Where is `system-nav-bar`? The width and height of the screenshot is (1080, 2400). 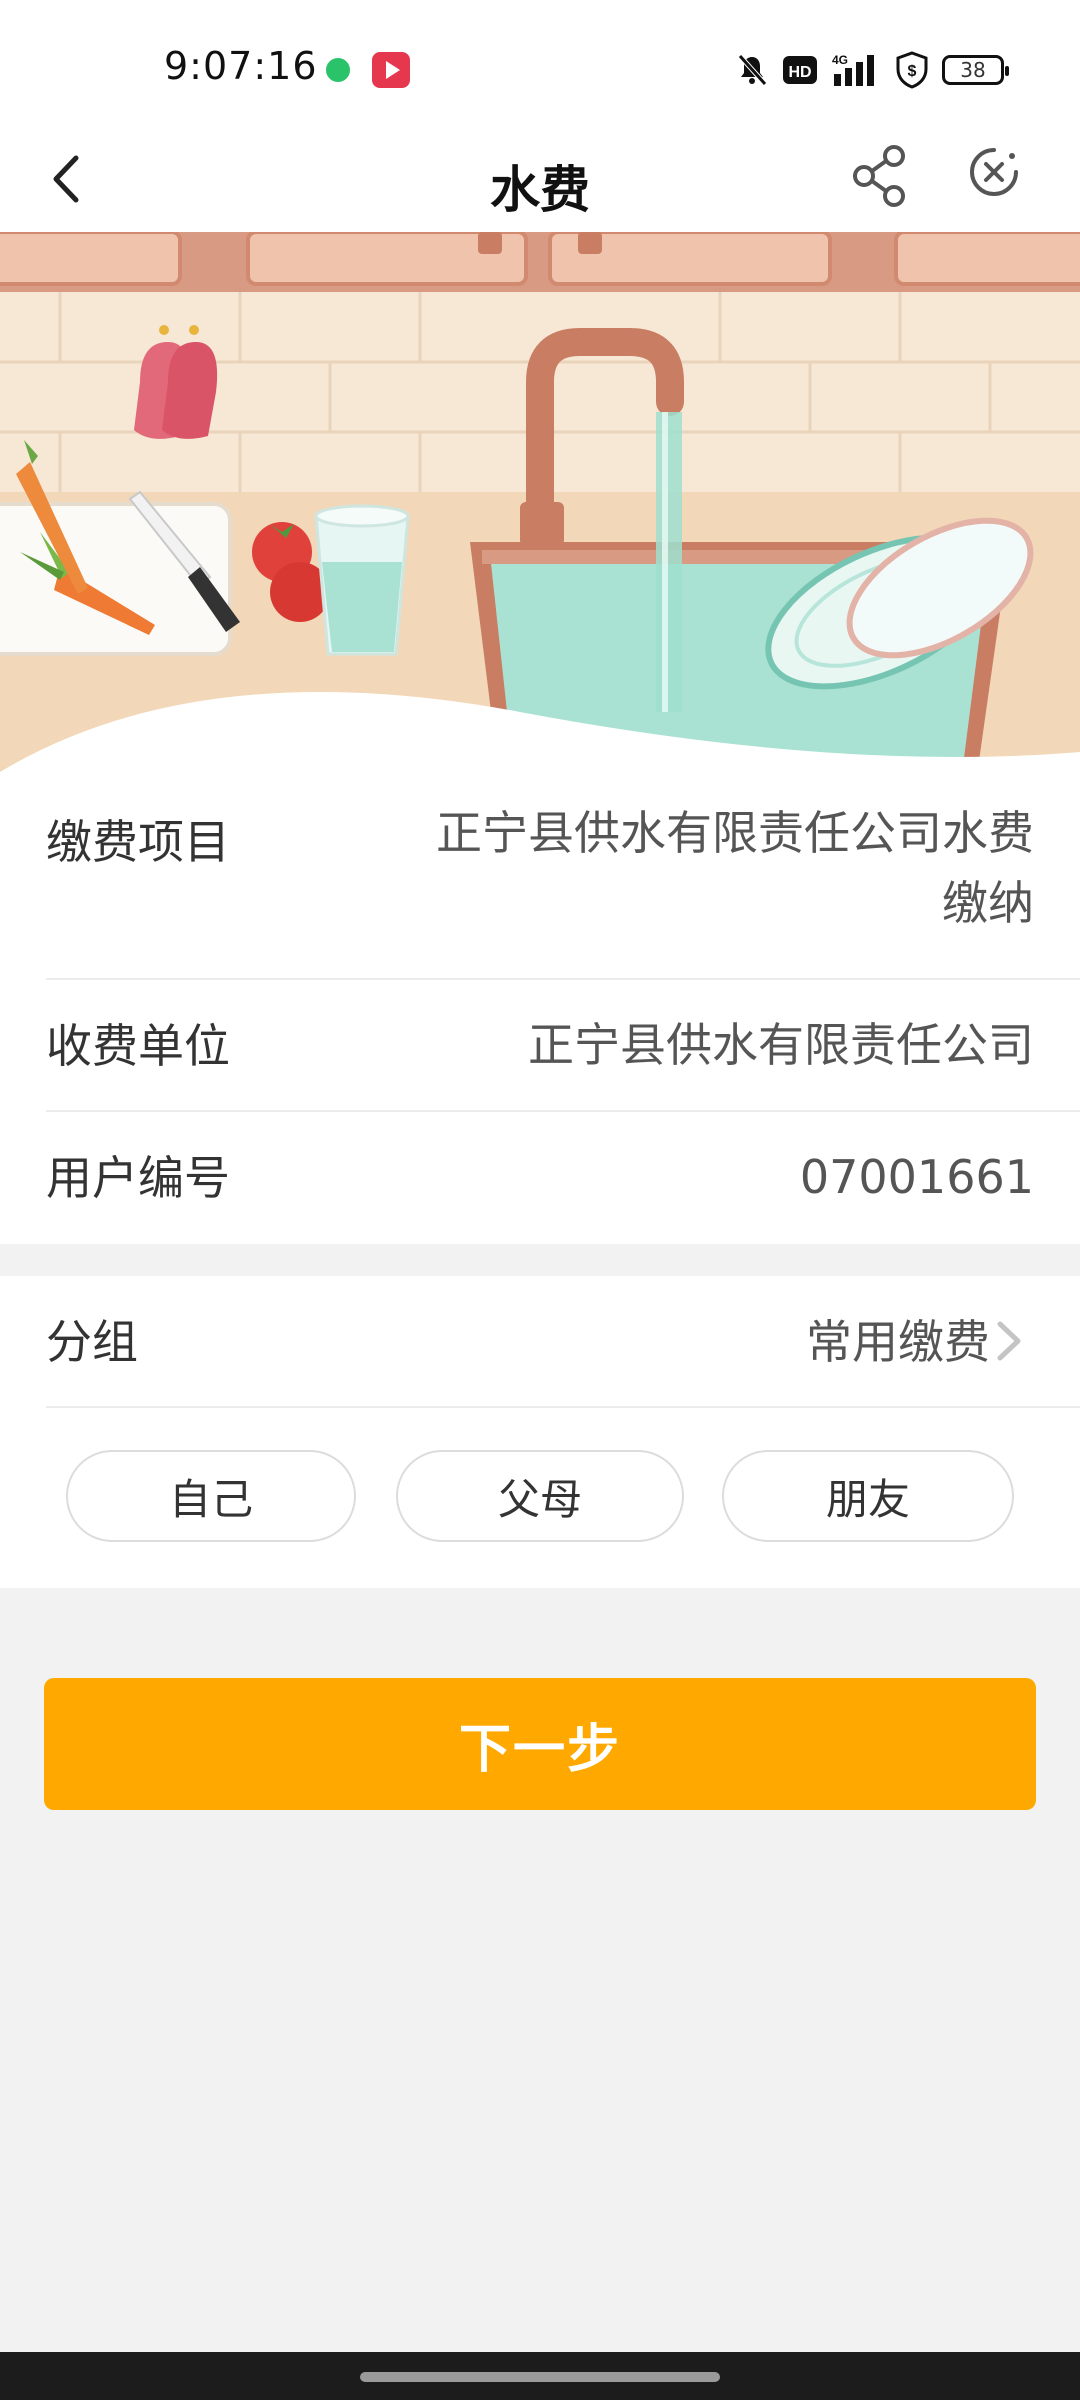
system-nav-bar is located at coordinates (540, 2376).